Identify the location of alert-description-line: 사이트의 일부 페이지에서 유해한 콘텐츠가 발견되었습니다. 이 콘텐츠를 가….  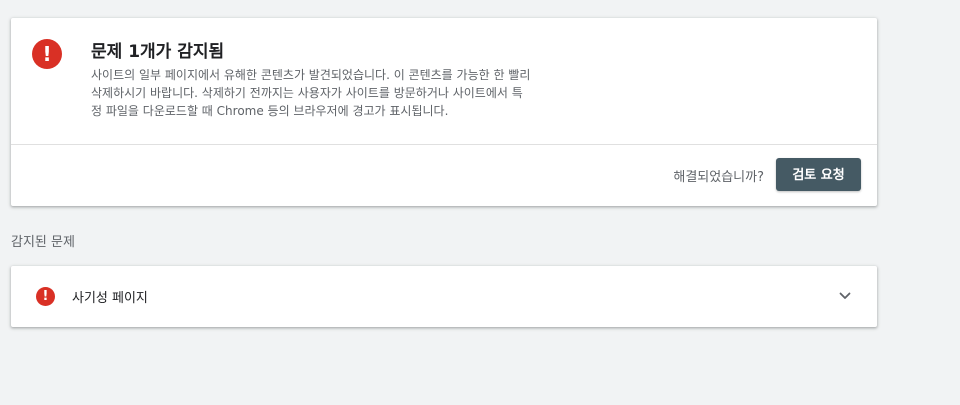
(311, 75).